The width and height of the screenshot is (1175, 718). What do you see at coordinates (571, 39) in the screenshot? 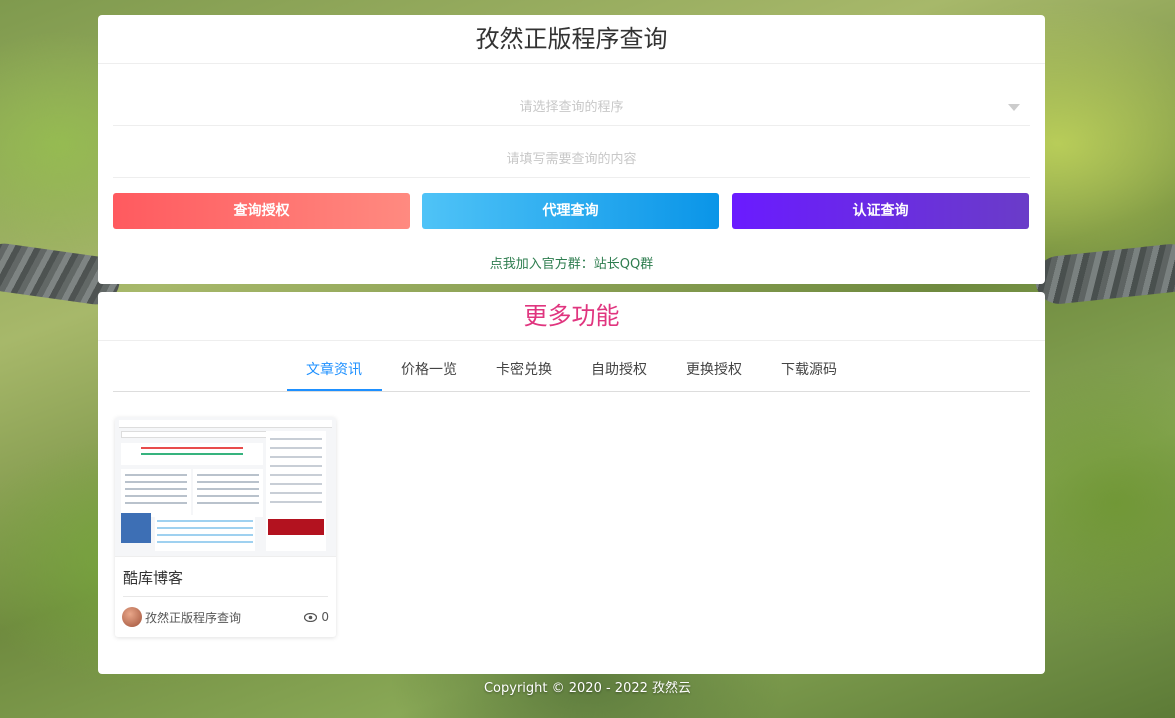
I see `query-card-title: 孜然正版程序查询` at bounding box center [571, 39].